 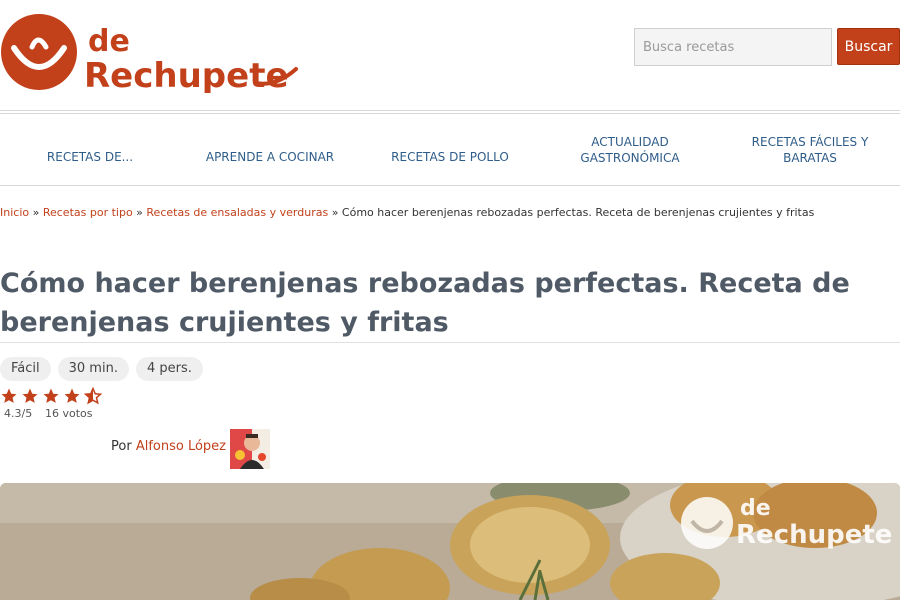 What do you see at coordinates (25, 369) in the screenshot?
I see `difficulty-badge: Fácil` at bounding box center [25, 369].